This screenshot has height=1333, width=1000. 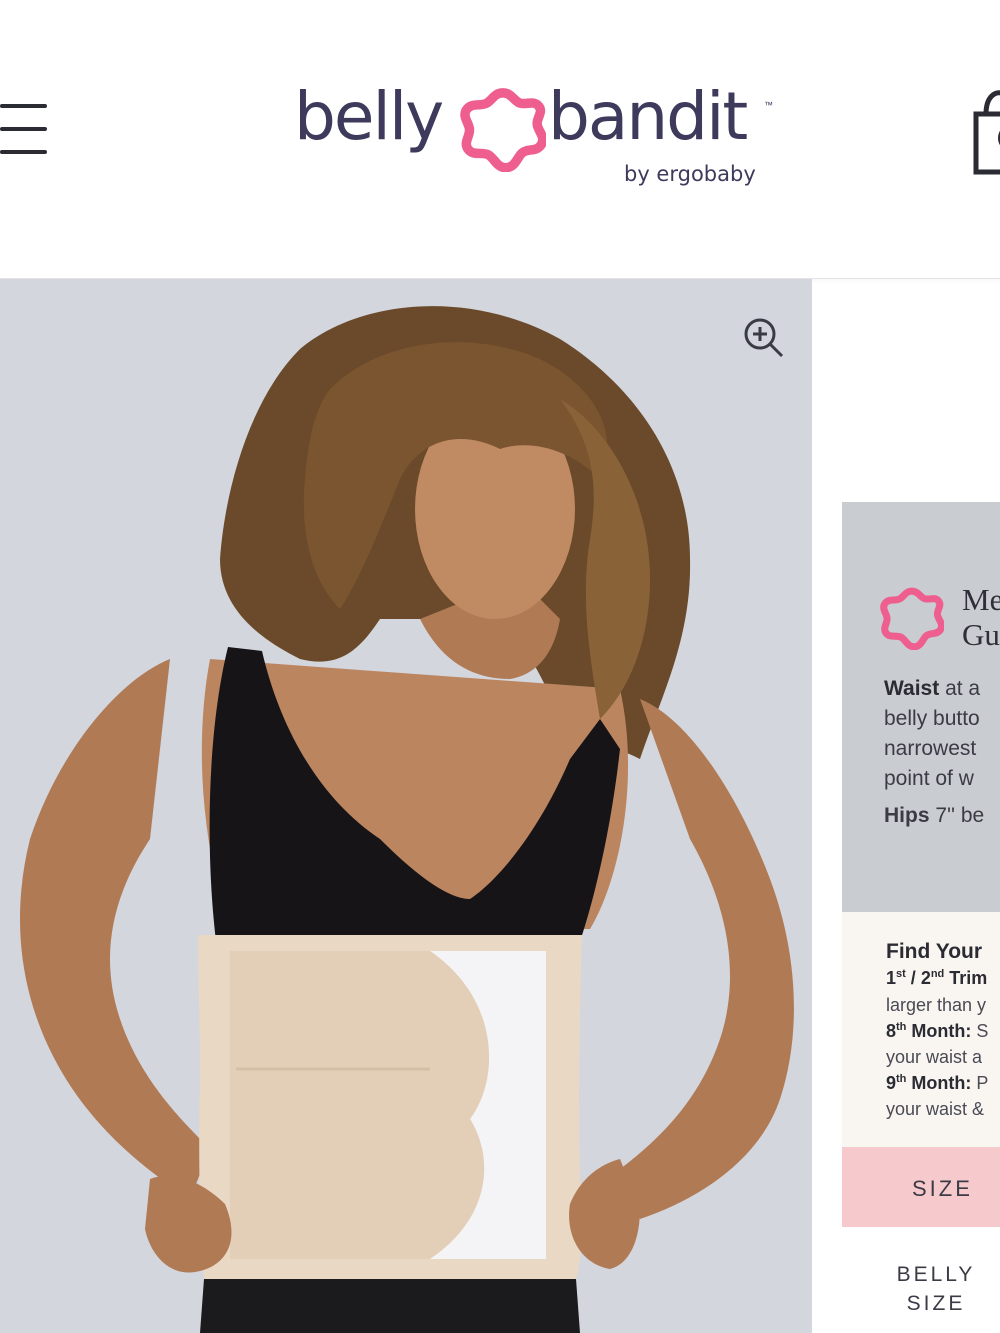 What do you see at coordinates (986, 132) in the screenshot?
I see `shopping-bag-icon` at bounding box center [986, 132].